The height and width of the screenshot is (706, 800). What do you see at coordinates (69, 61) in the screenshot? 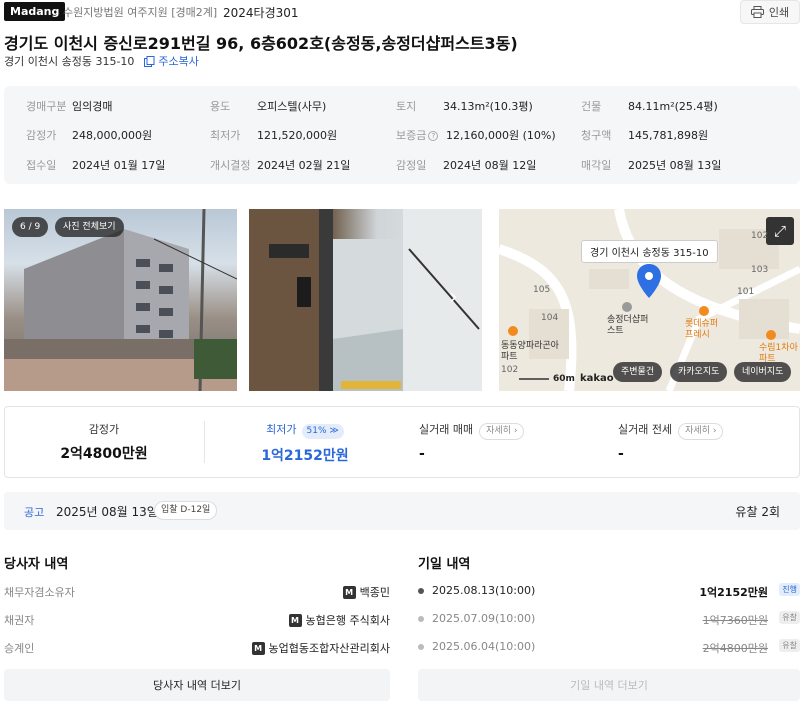
I see `lot-address: 경기 이천시 송정동 315-10` at bounding box center [69, 61].